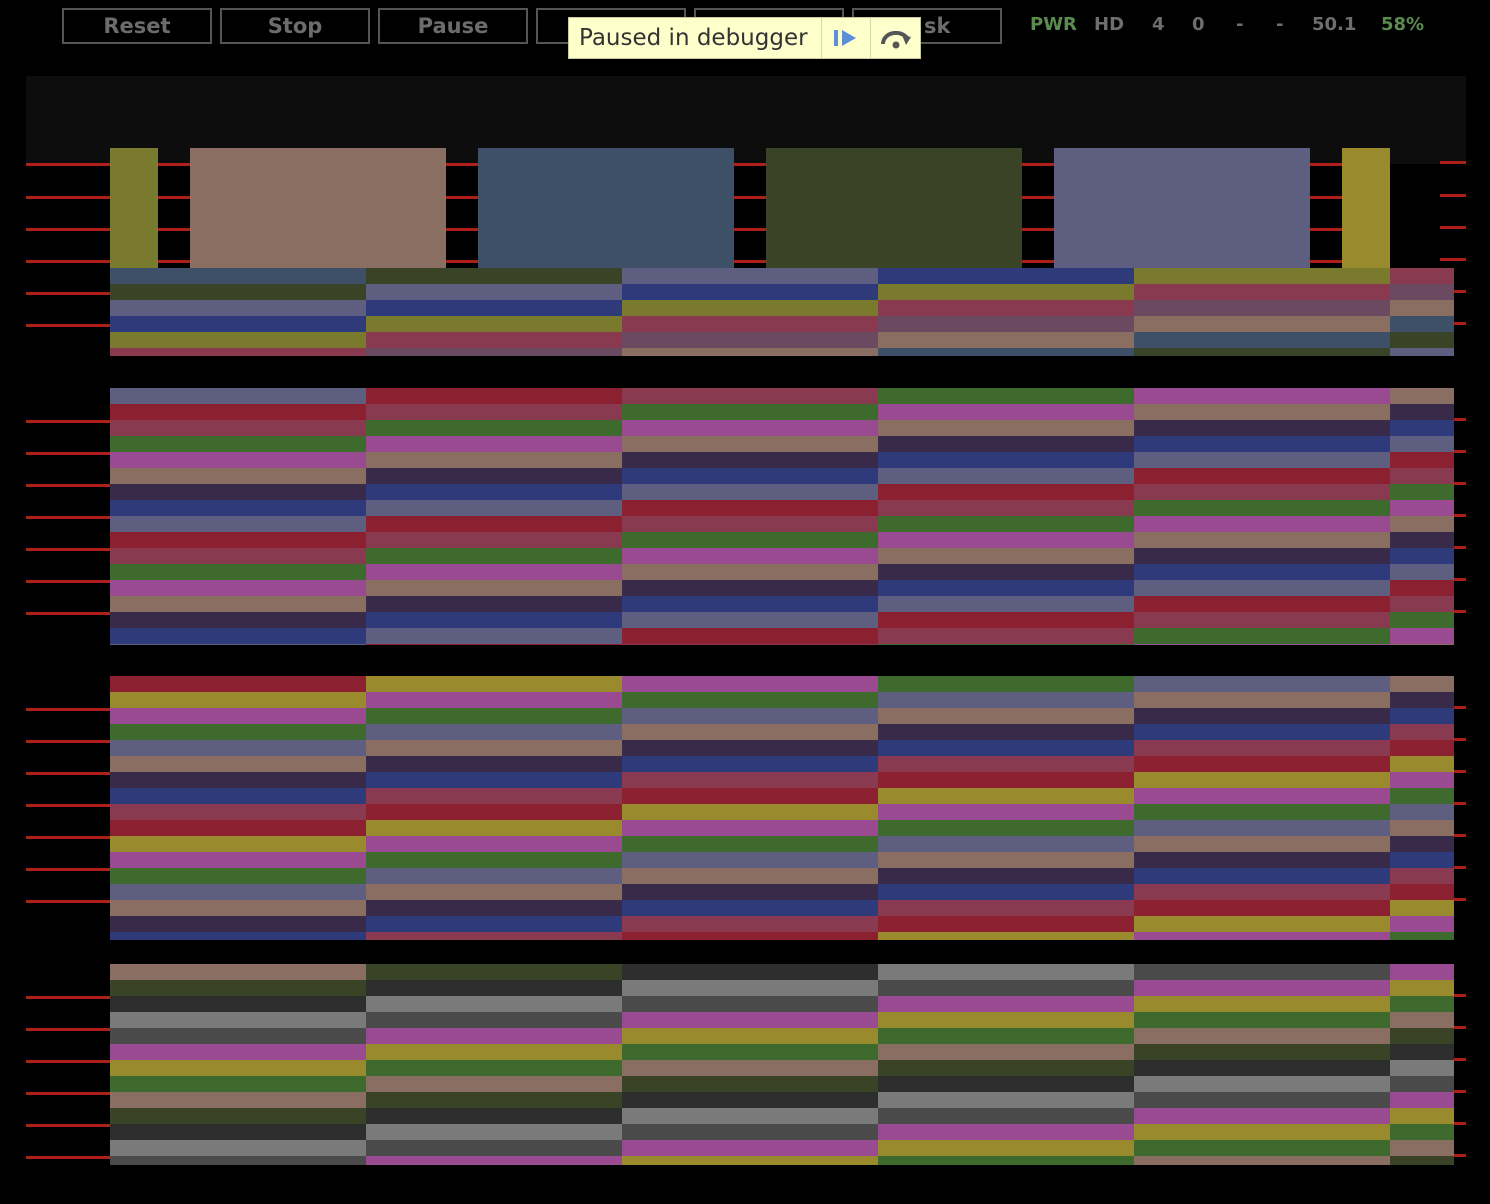  Describe the element at coordinates (845, 38) in the screenshot. I see `resume-button` at that location.